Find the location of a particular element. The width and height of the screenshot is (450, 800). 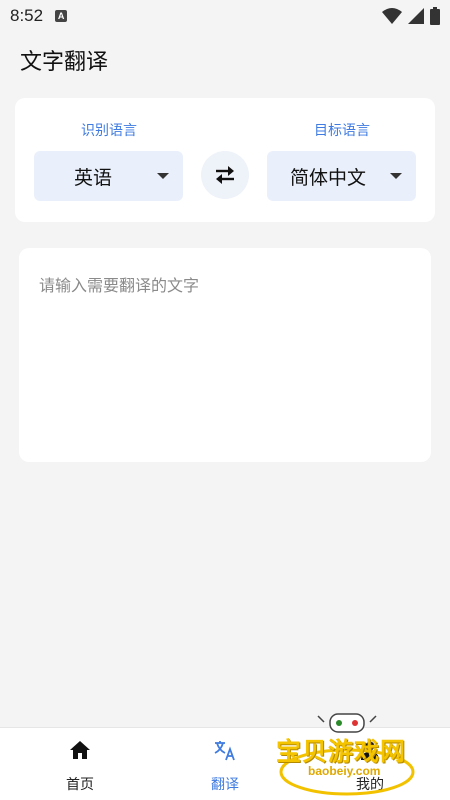

nav-item-mine: 我的 is located at coordinates (370, 764).